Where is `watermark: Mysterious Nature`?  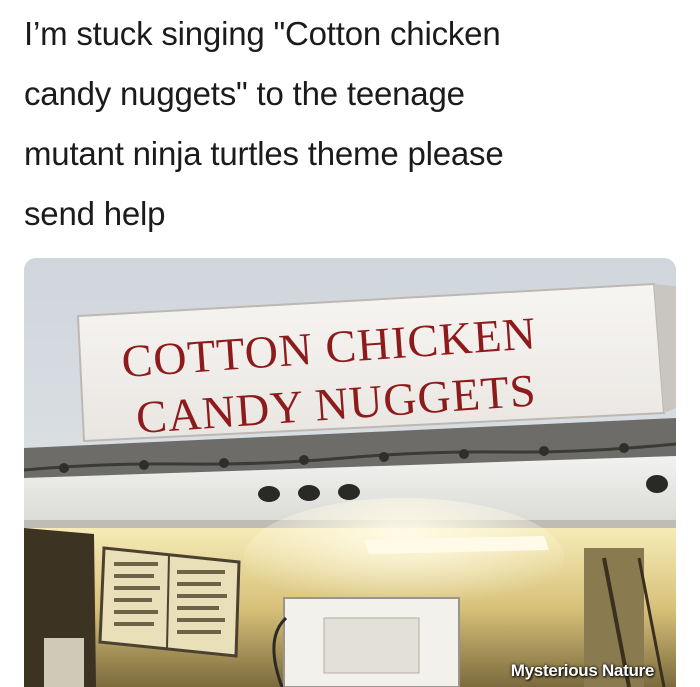 watermark: Mysterious Nature is located at coordinates (582, 670).